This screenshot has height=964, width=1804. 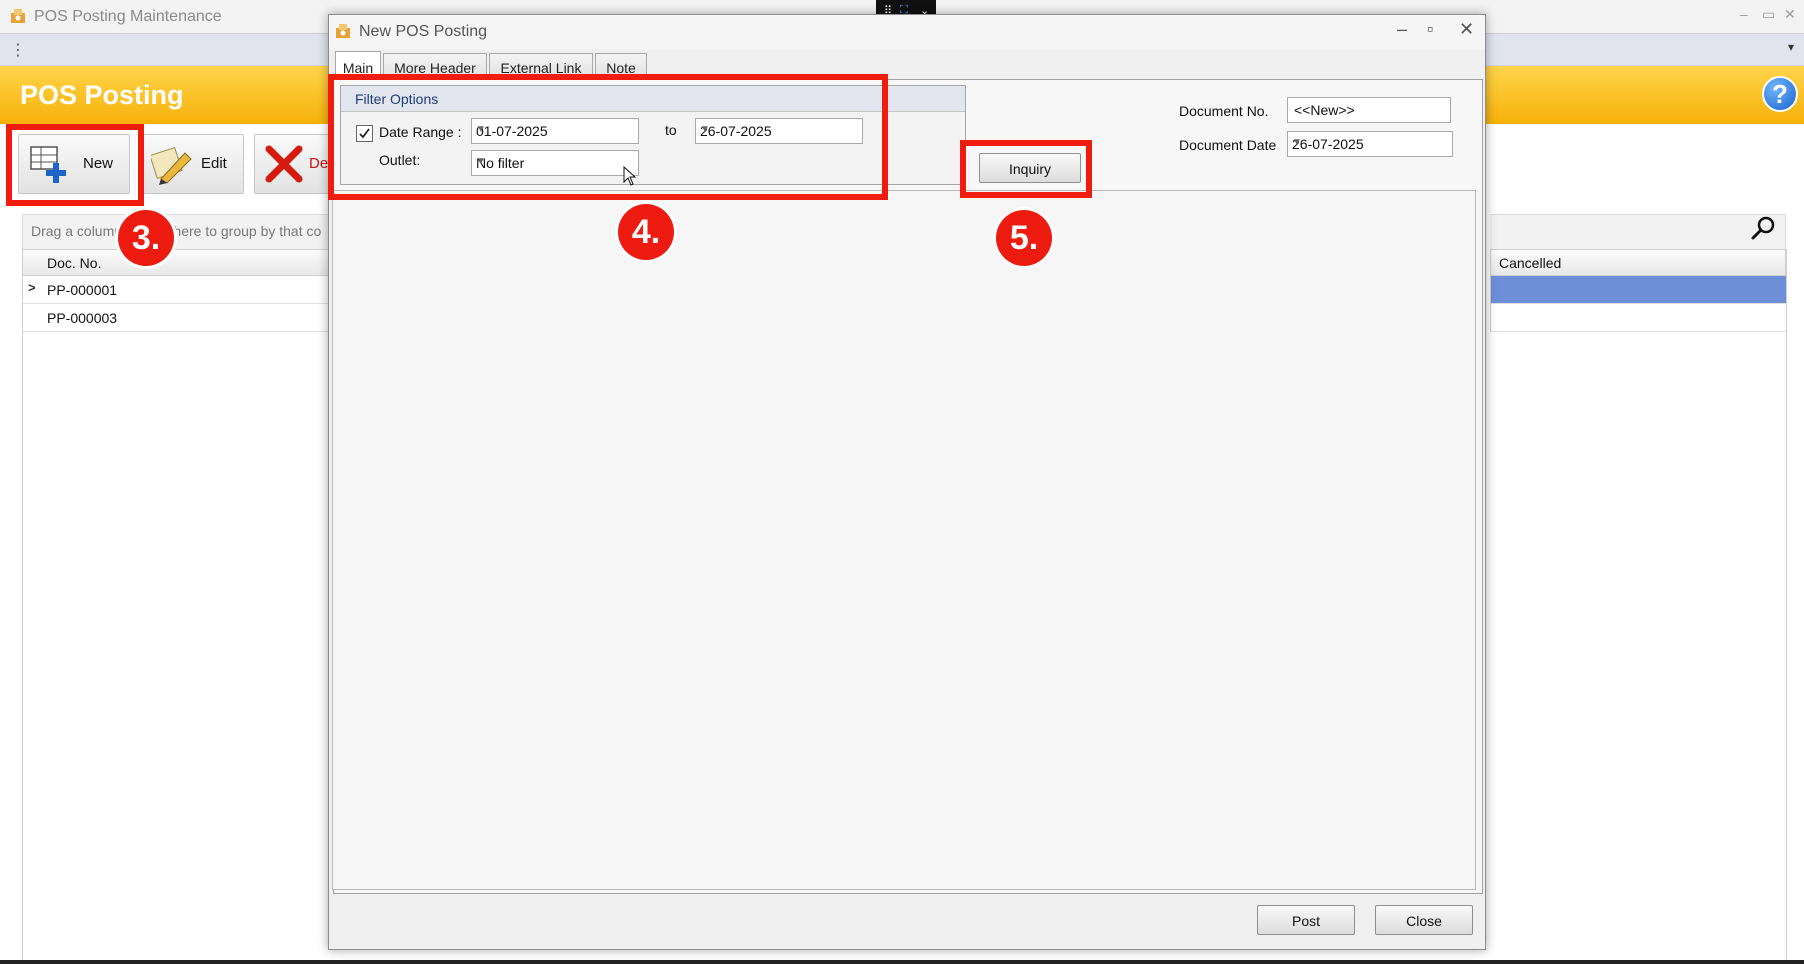 I want to click on document-no-label: Document No., so click(x=1224, y=111).